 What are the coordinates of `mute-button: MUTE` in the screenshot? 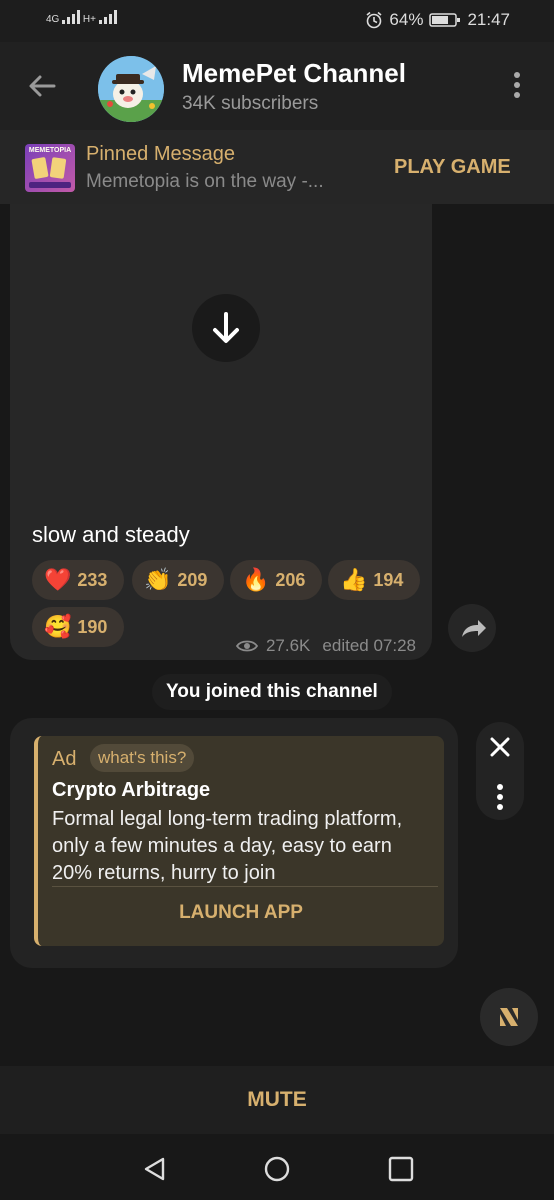 It's located at (277, 1100).